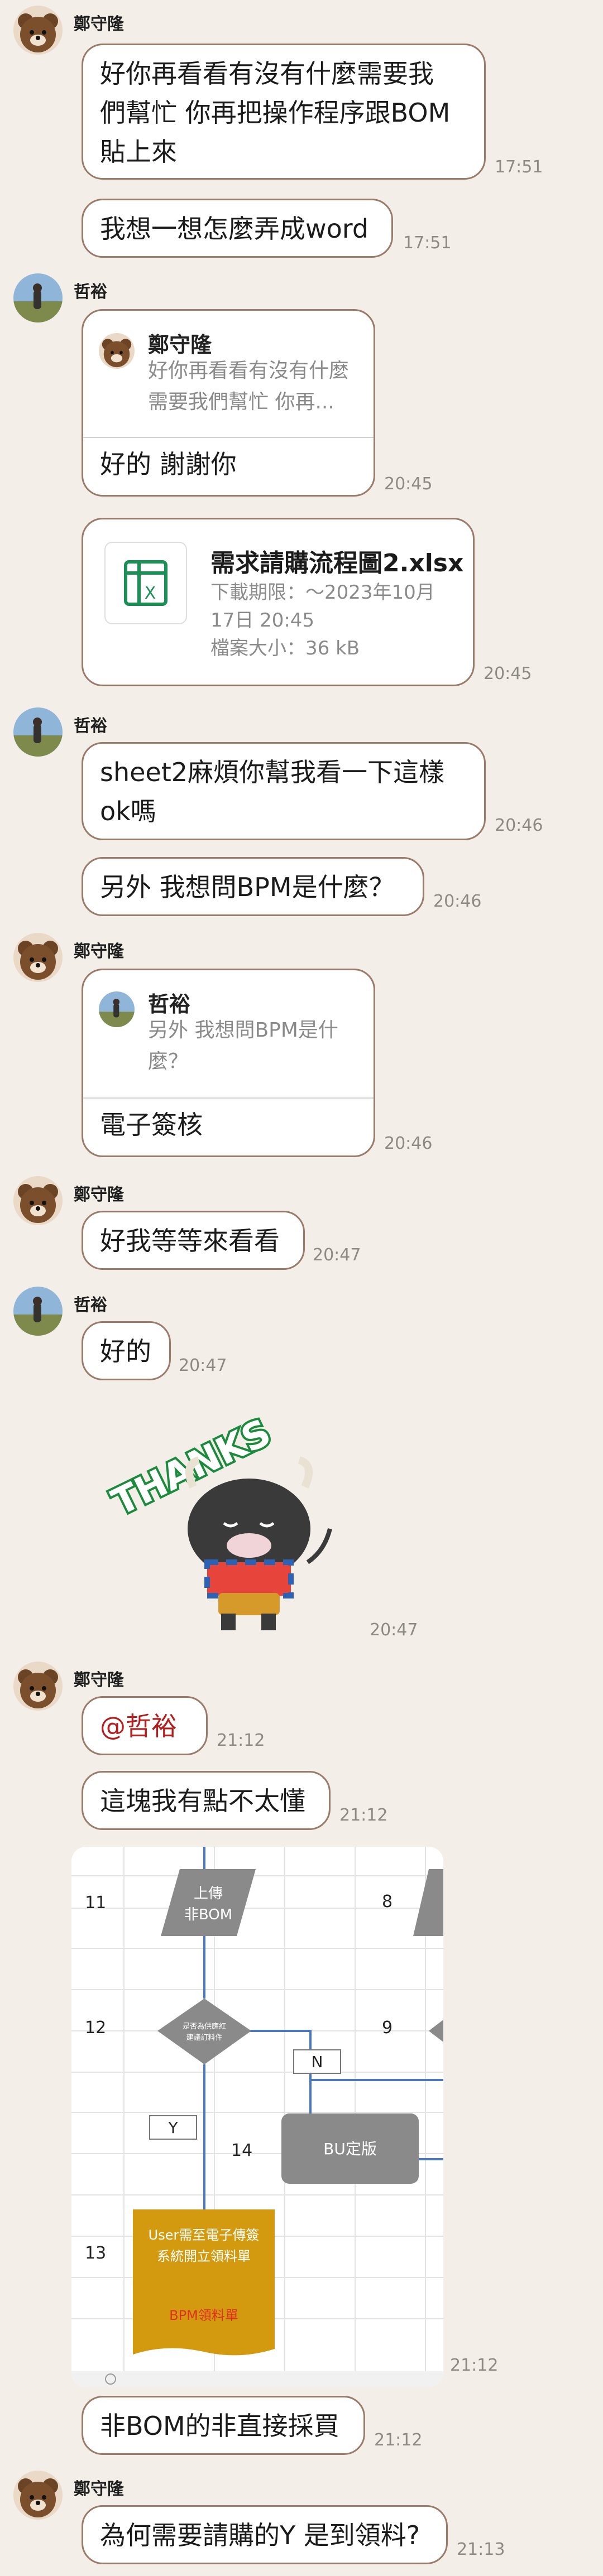 This screenshot has width=603, height=2576. Describe the element at coordinates (202, 1801) in the screenshot. I see `message-text: 這塊我有點不太懂` at that location.